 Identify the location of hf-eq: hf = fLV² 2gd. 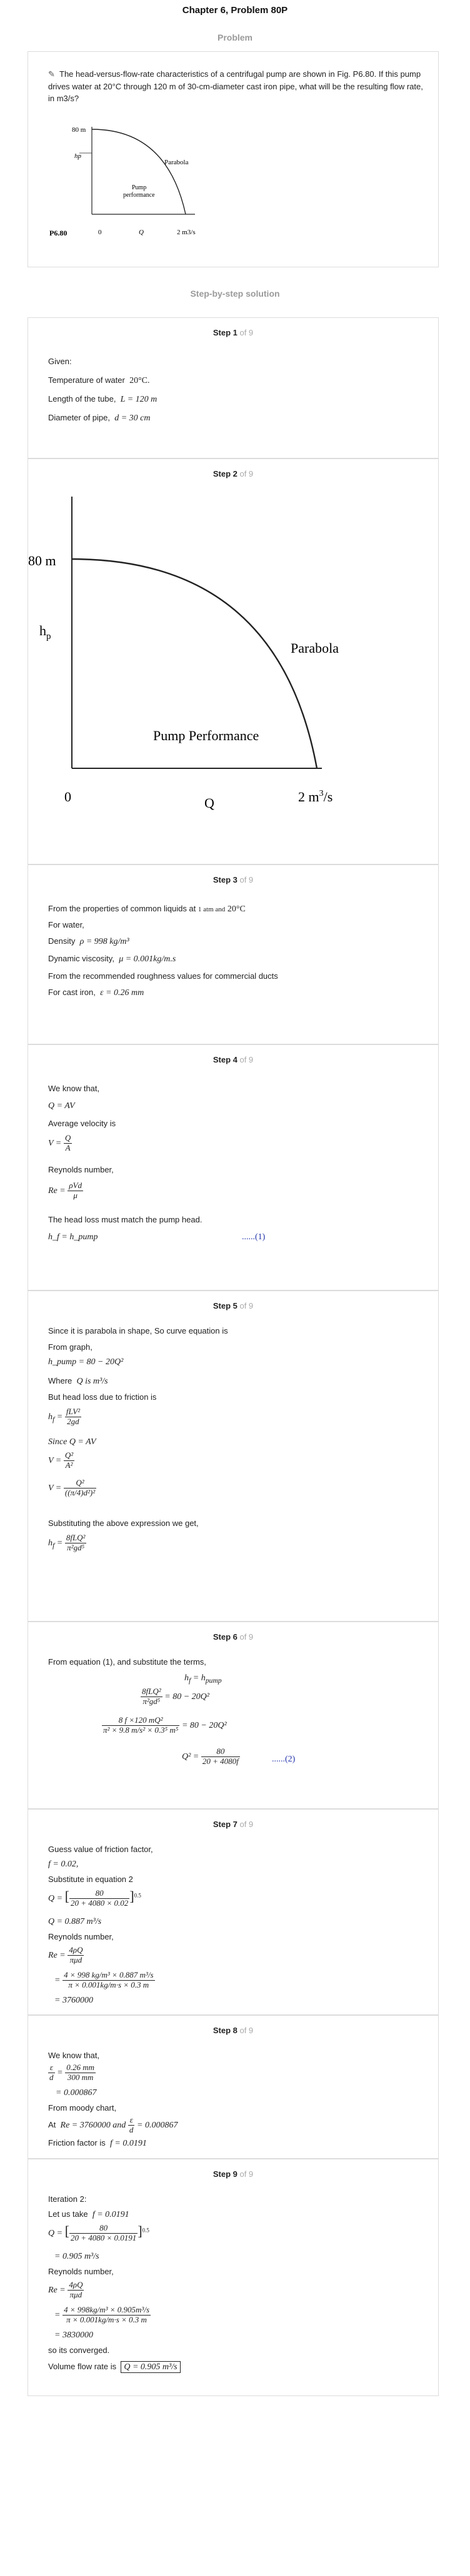
(65, 1416).